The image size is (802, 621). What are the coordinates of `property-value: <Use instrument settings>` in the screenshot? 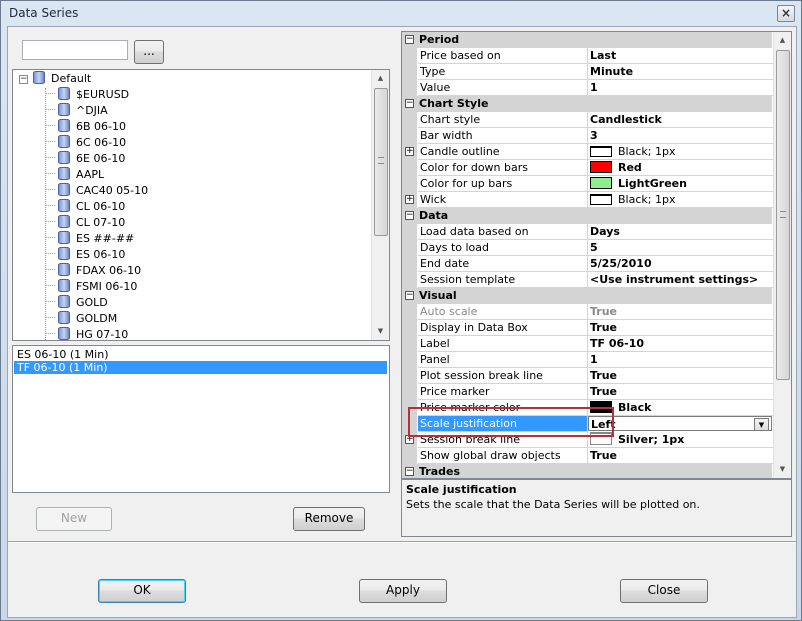 It's located at (681, 280).